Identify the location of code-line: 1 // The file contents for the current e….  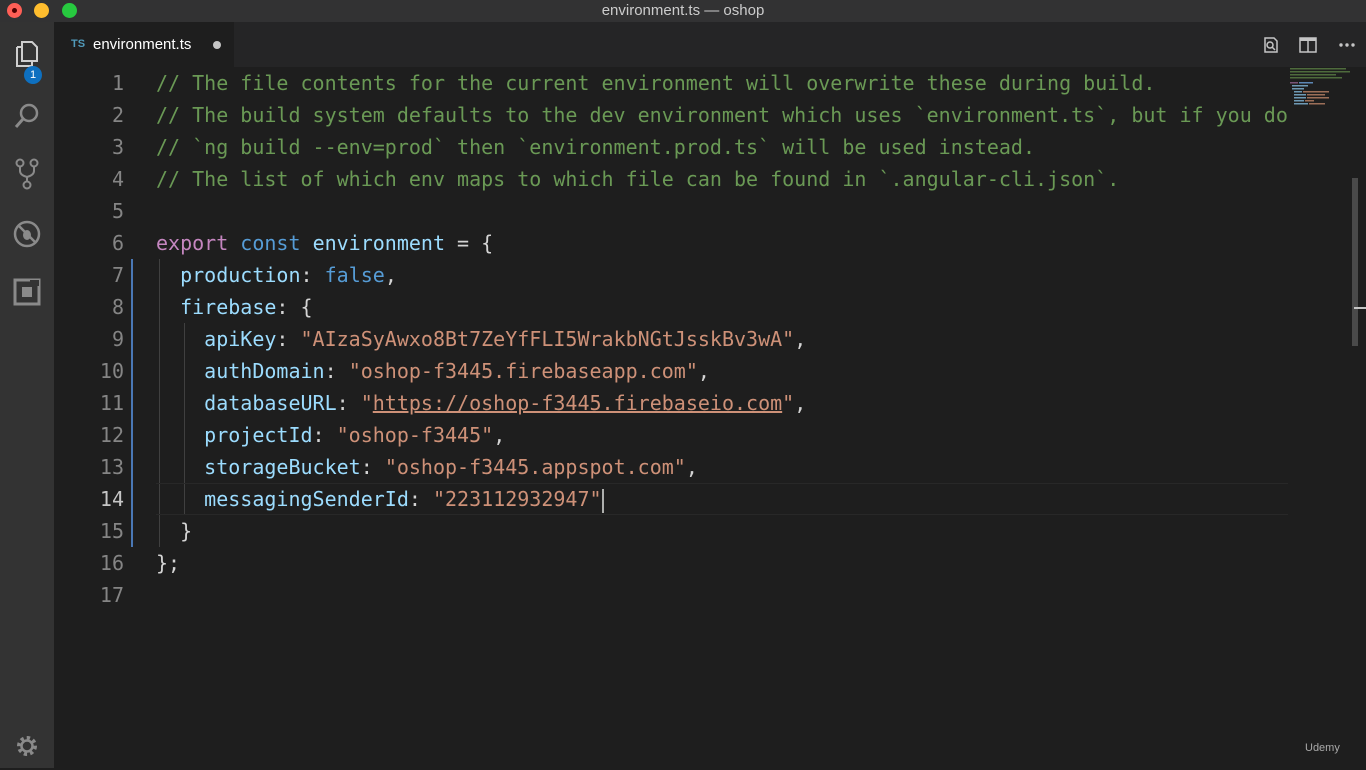
(671, 83).